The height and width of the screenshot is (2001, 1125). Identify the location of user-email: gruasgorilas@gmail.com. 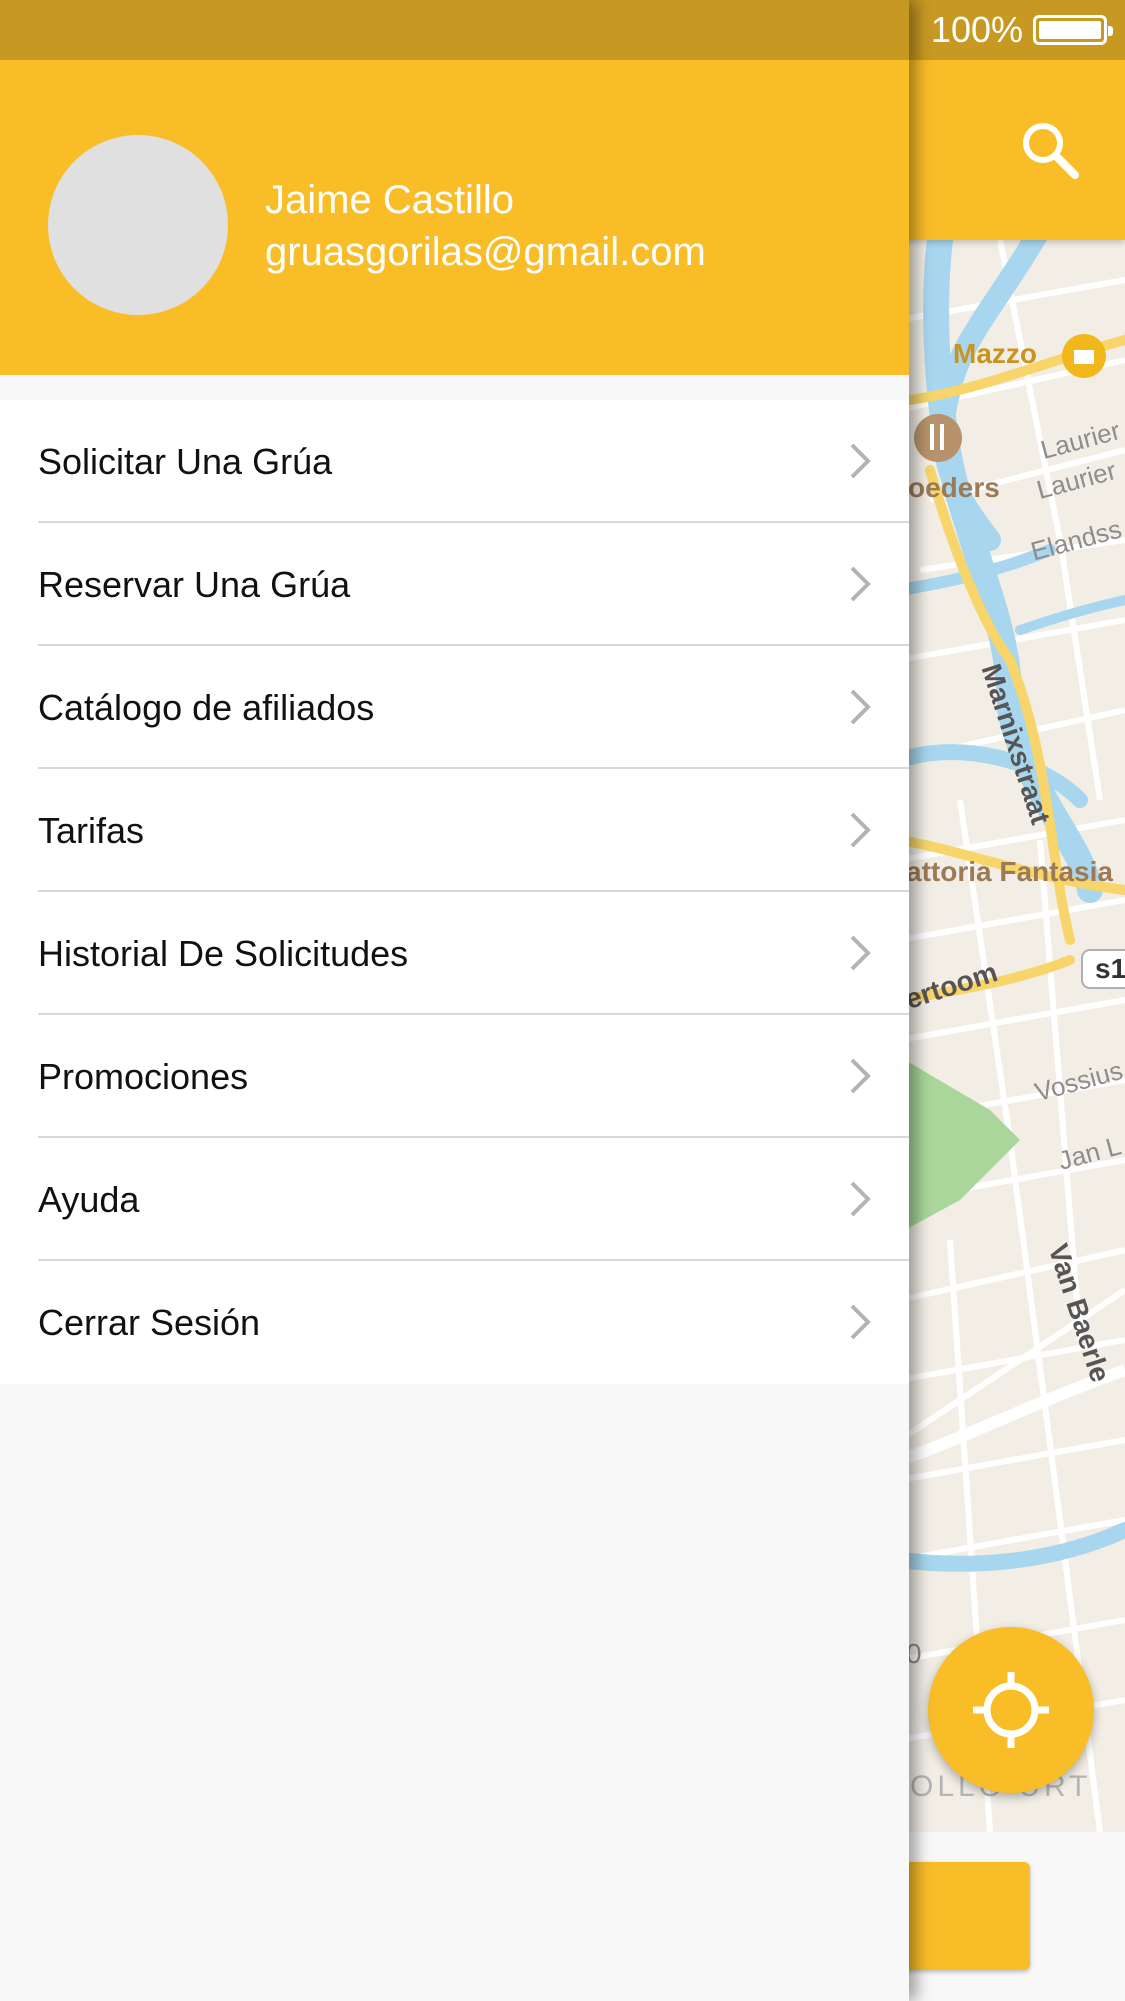
(485, 252).